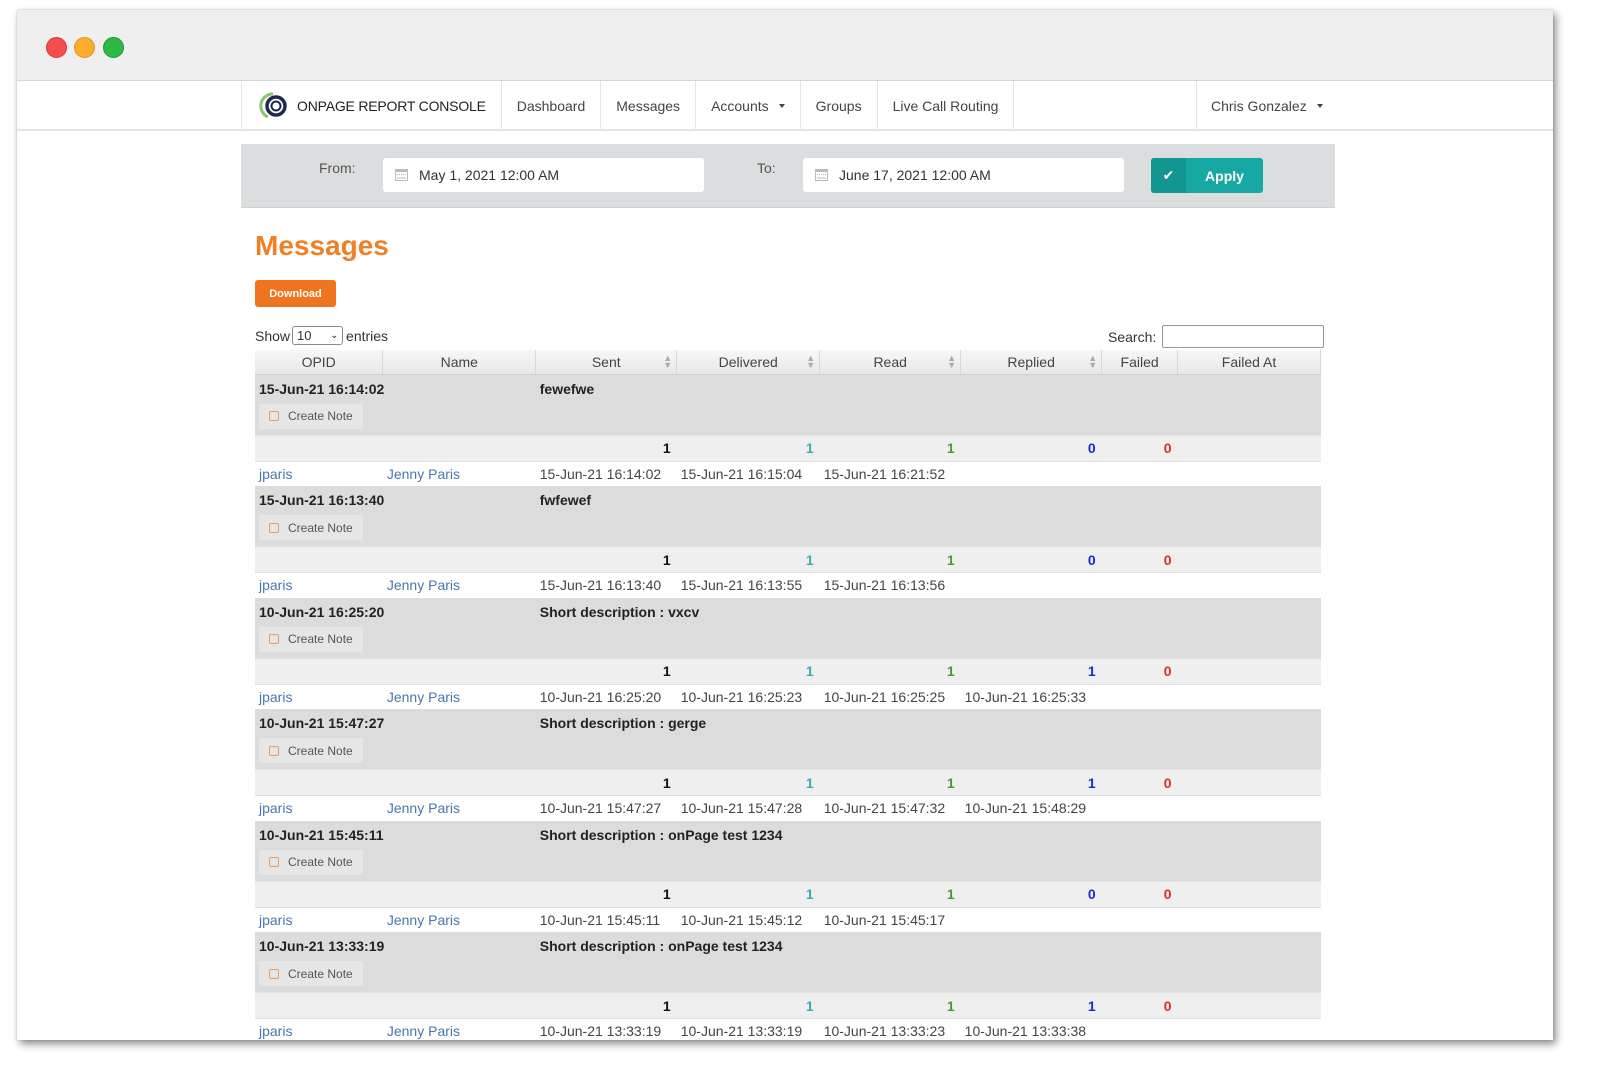 The width and height of the screenshot is (1600, 1072). What do you see at coordinates (740, 106) in the screenshot?
I see `nav-label: Accounts` at bounding box center [740, 106].